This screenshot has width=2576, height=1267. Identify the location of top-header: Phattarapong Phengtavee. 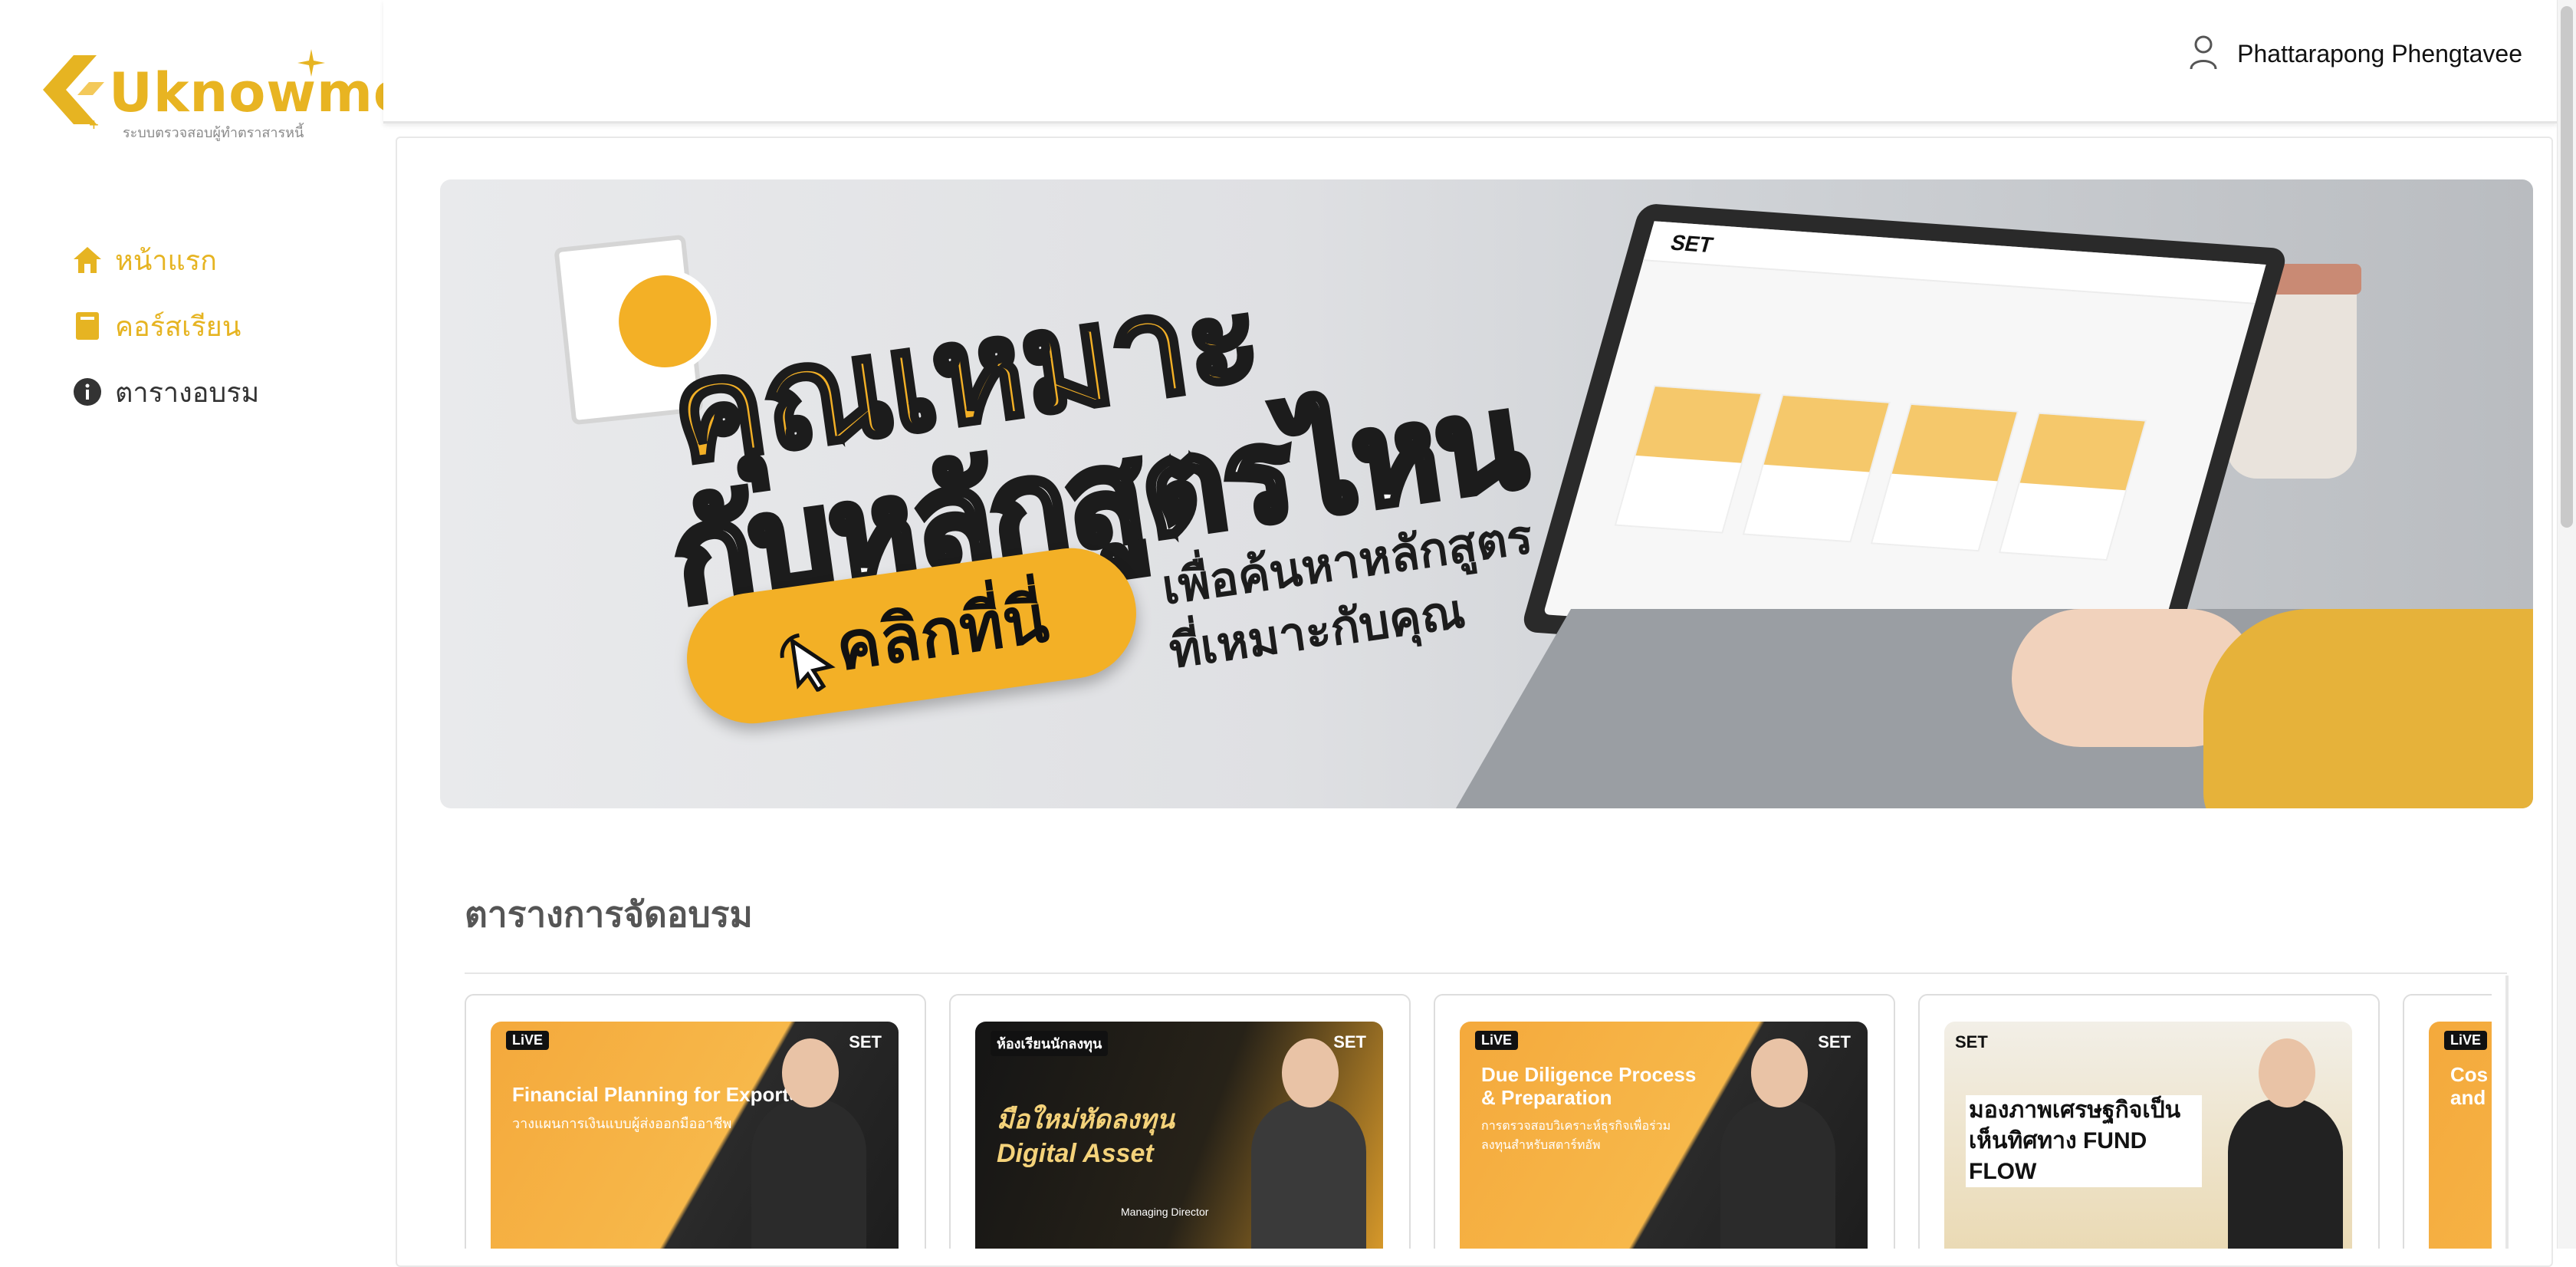
(1470, 61).